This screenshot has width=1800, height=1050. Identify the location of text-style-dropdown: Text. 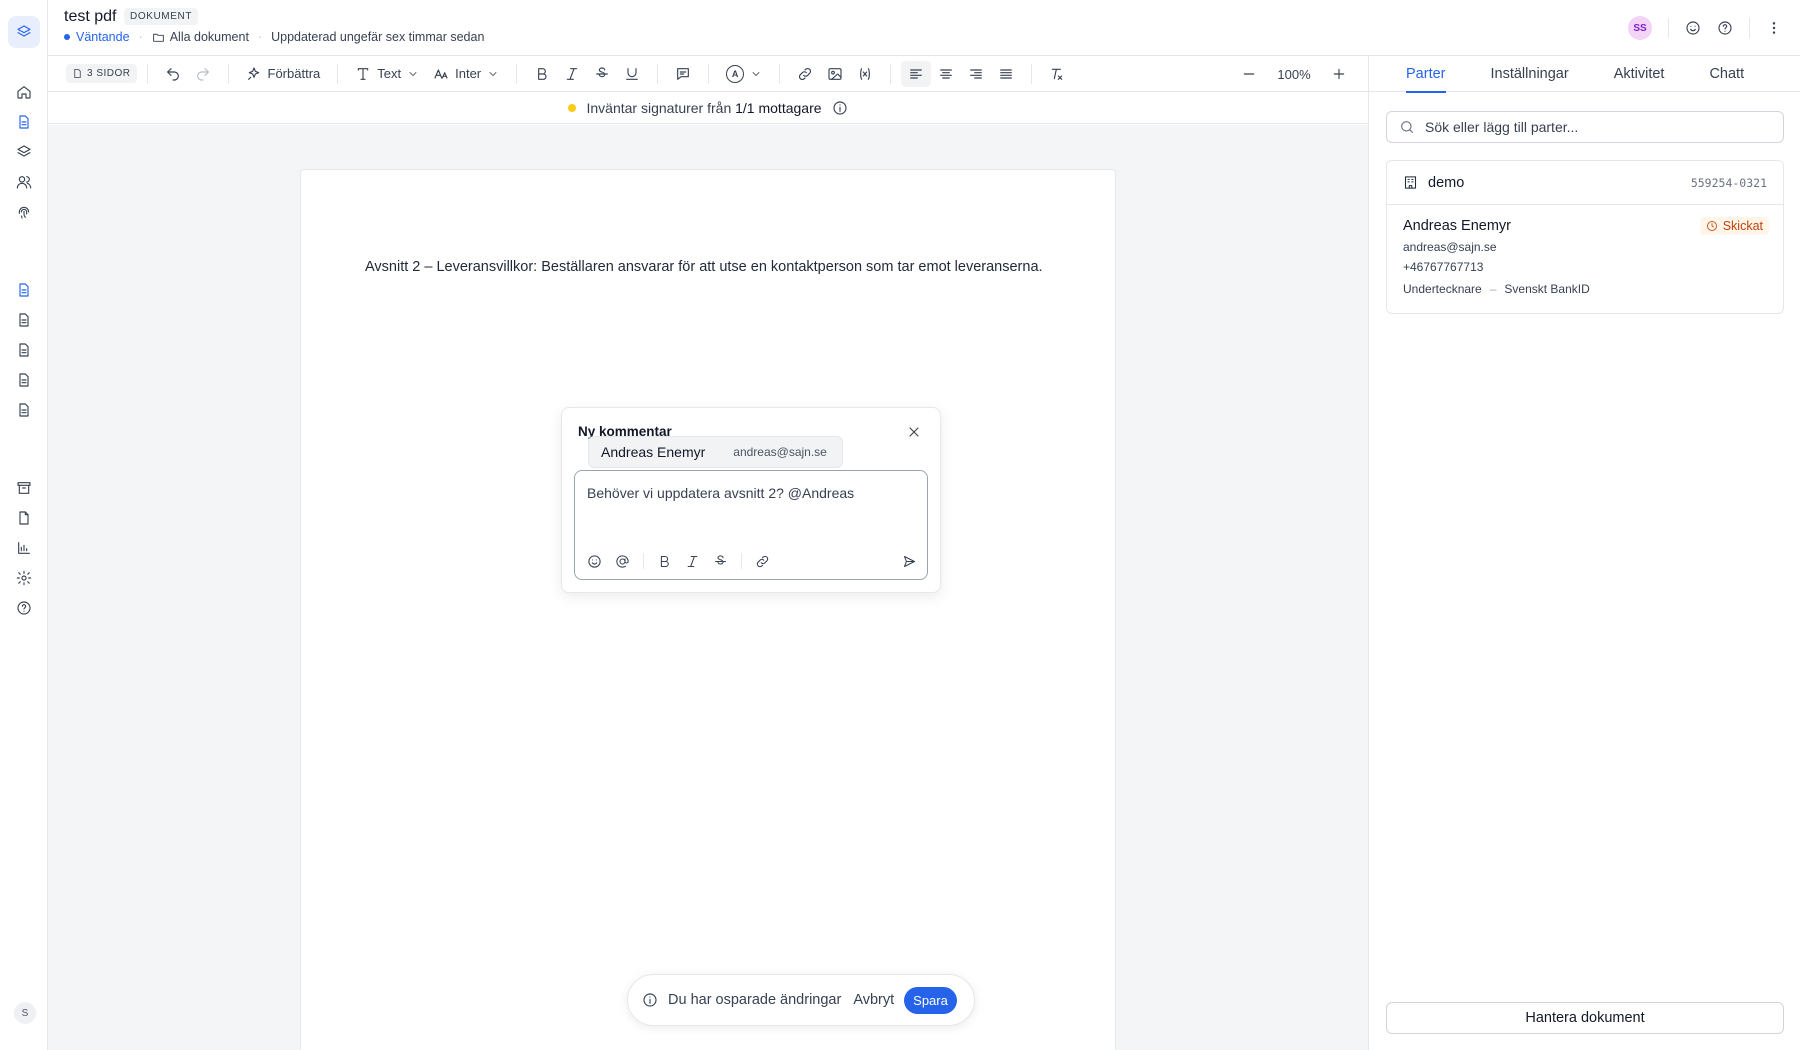
(387, 74).